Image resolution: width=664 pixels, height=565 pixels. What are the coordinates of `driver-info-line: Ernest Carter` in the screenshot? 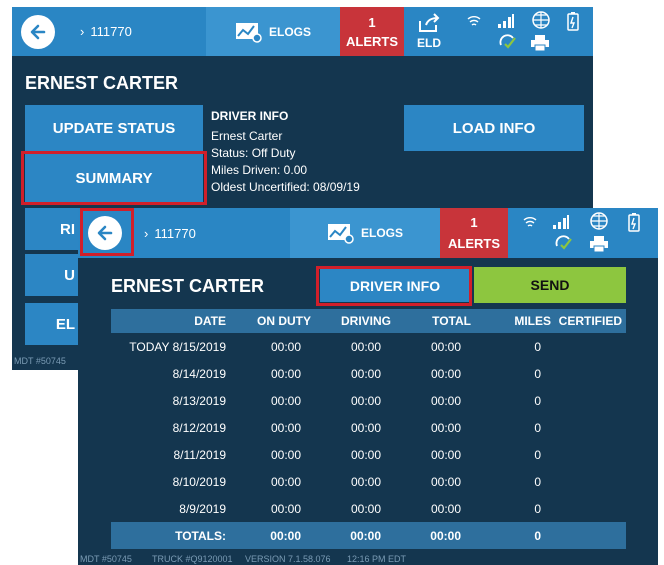 It's located at (247, 136).